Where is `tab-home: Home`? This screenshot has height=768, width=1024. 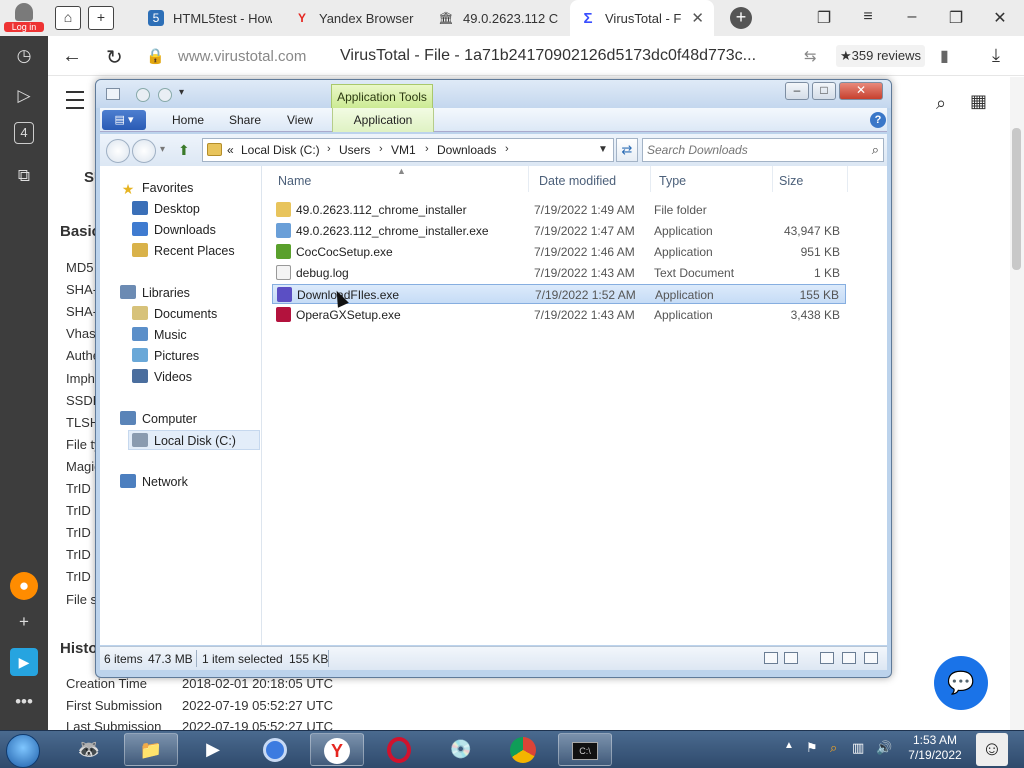 tab-home: Home is located at coordinates (188, 120).